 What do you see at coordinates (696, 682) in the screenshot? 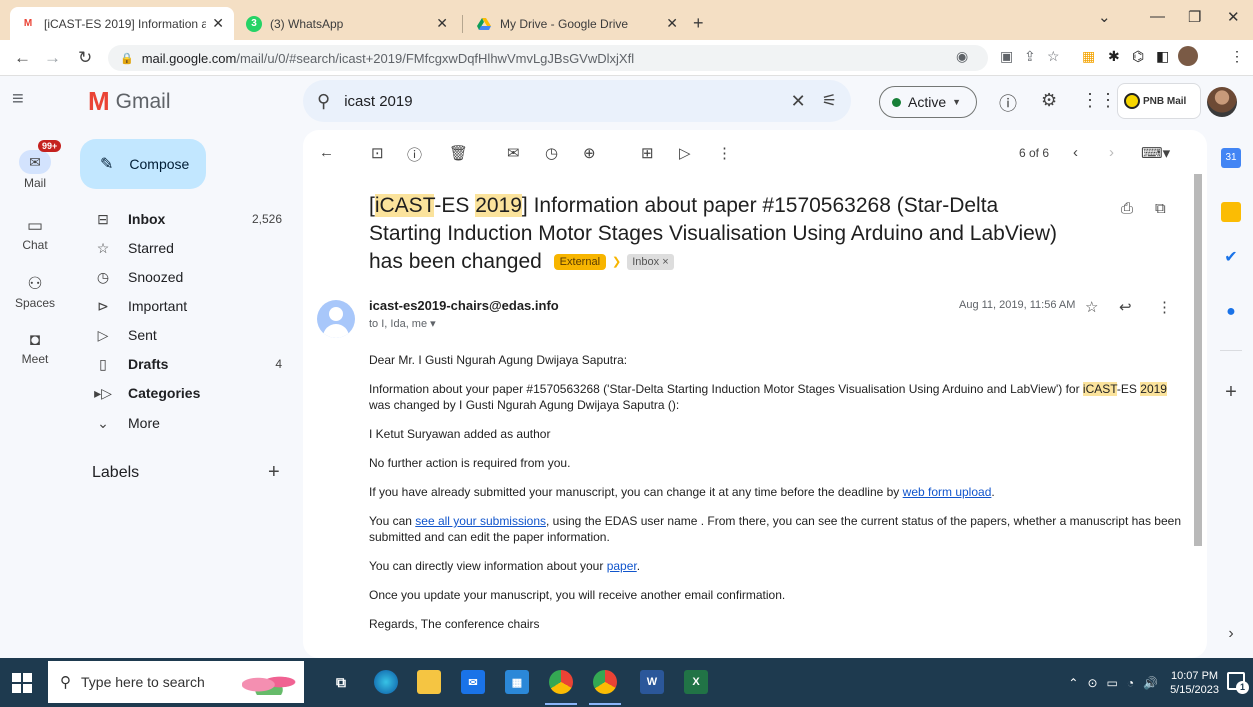
I see `excel-icon: X` at bounding box center [696, 682].